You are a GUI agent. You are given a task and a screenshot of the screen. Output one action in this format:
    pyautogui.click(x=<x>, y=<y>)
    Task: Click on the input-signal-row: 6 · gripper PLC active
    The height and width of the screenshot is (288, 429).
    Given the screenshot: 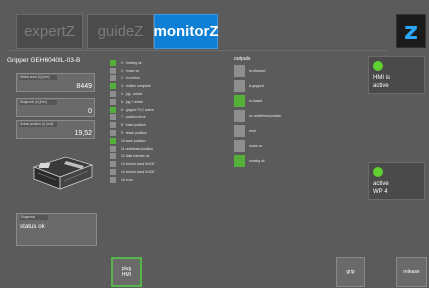 What is the action you would take?
    pyautogui.click(x=132, y=110)
    